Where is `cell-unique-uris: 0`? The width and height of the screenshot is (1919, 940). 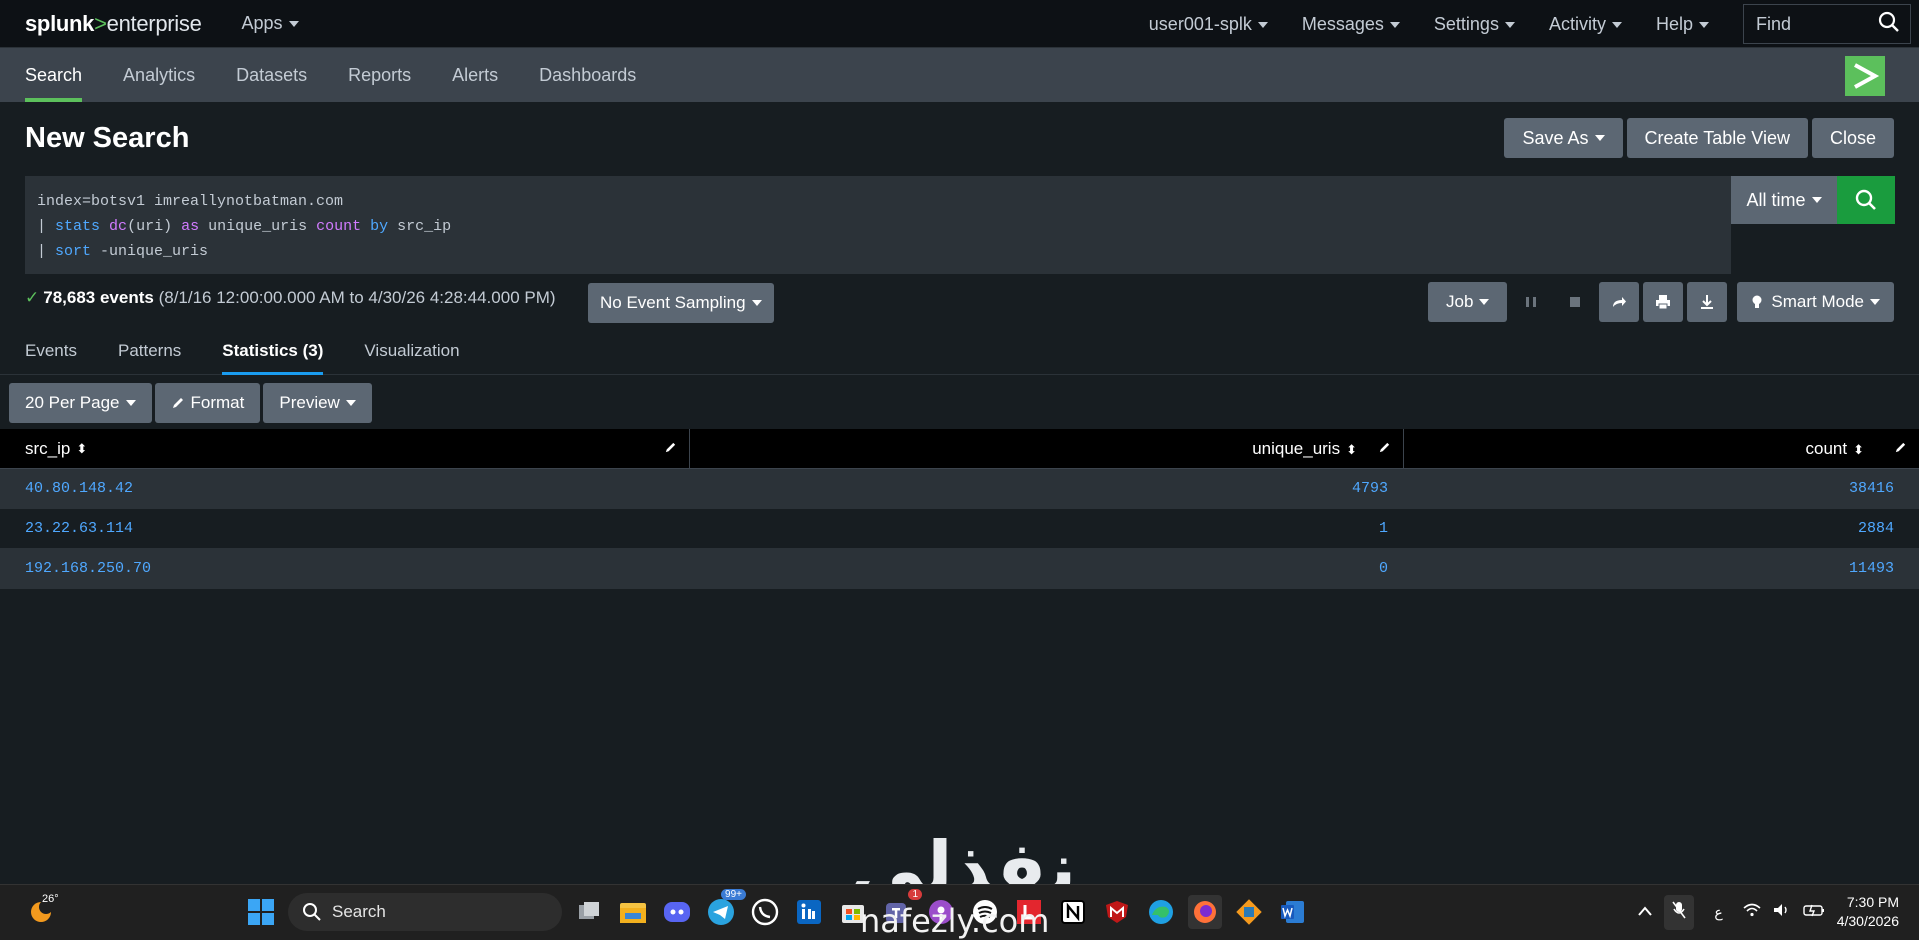
cell-unique-uris: 0 is located at coordinates (1047, 568).